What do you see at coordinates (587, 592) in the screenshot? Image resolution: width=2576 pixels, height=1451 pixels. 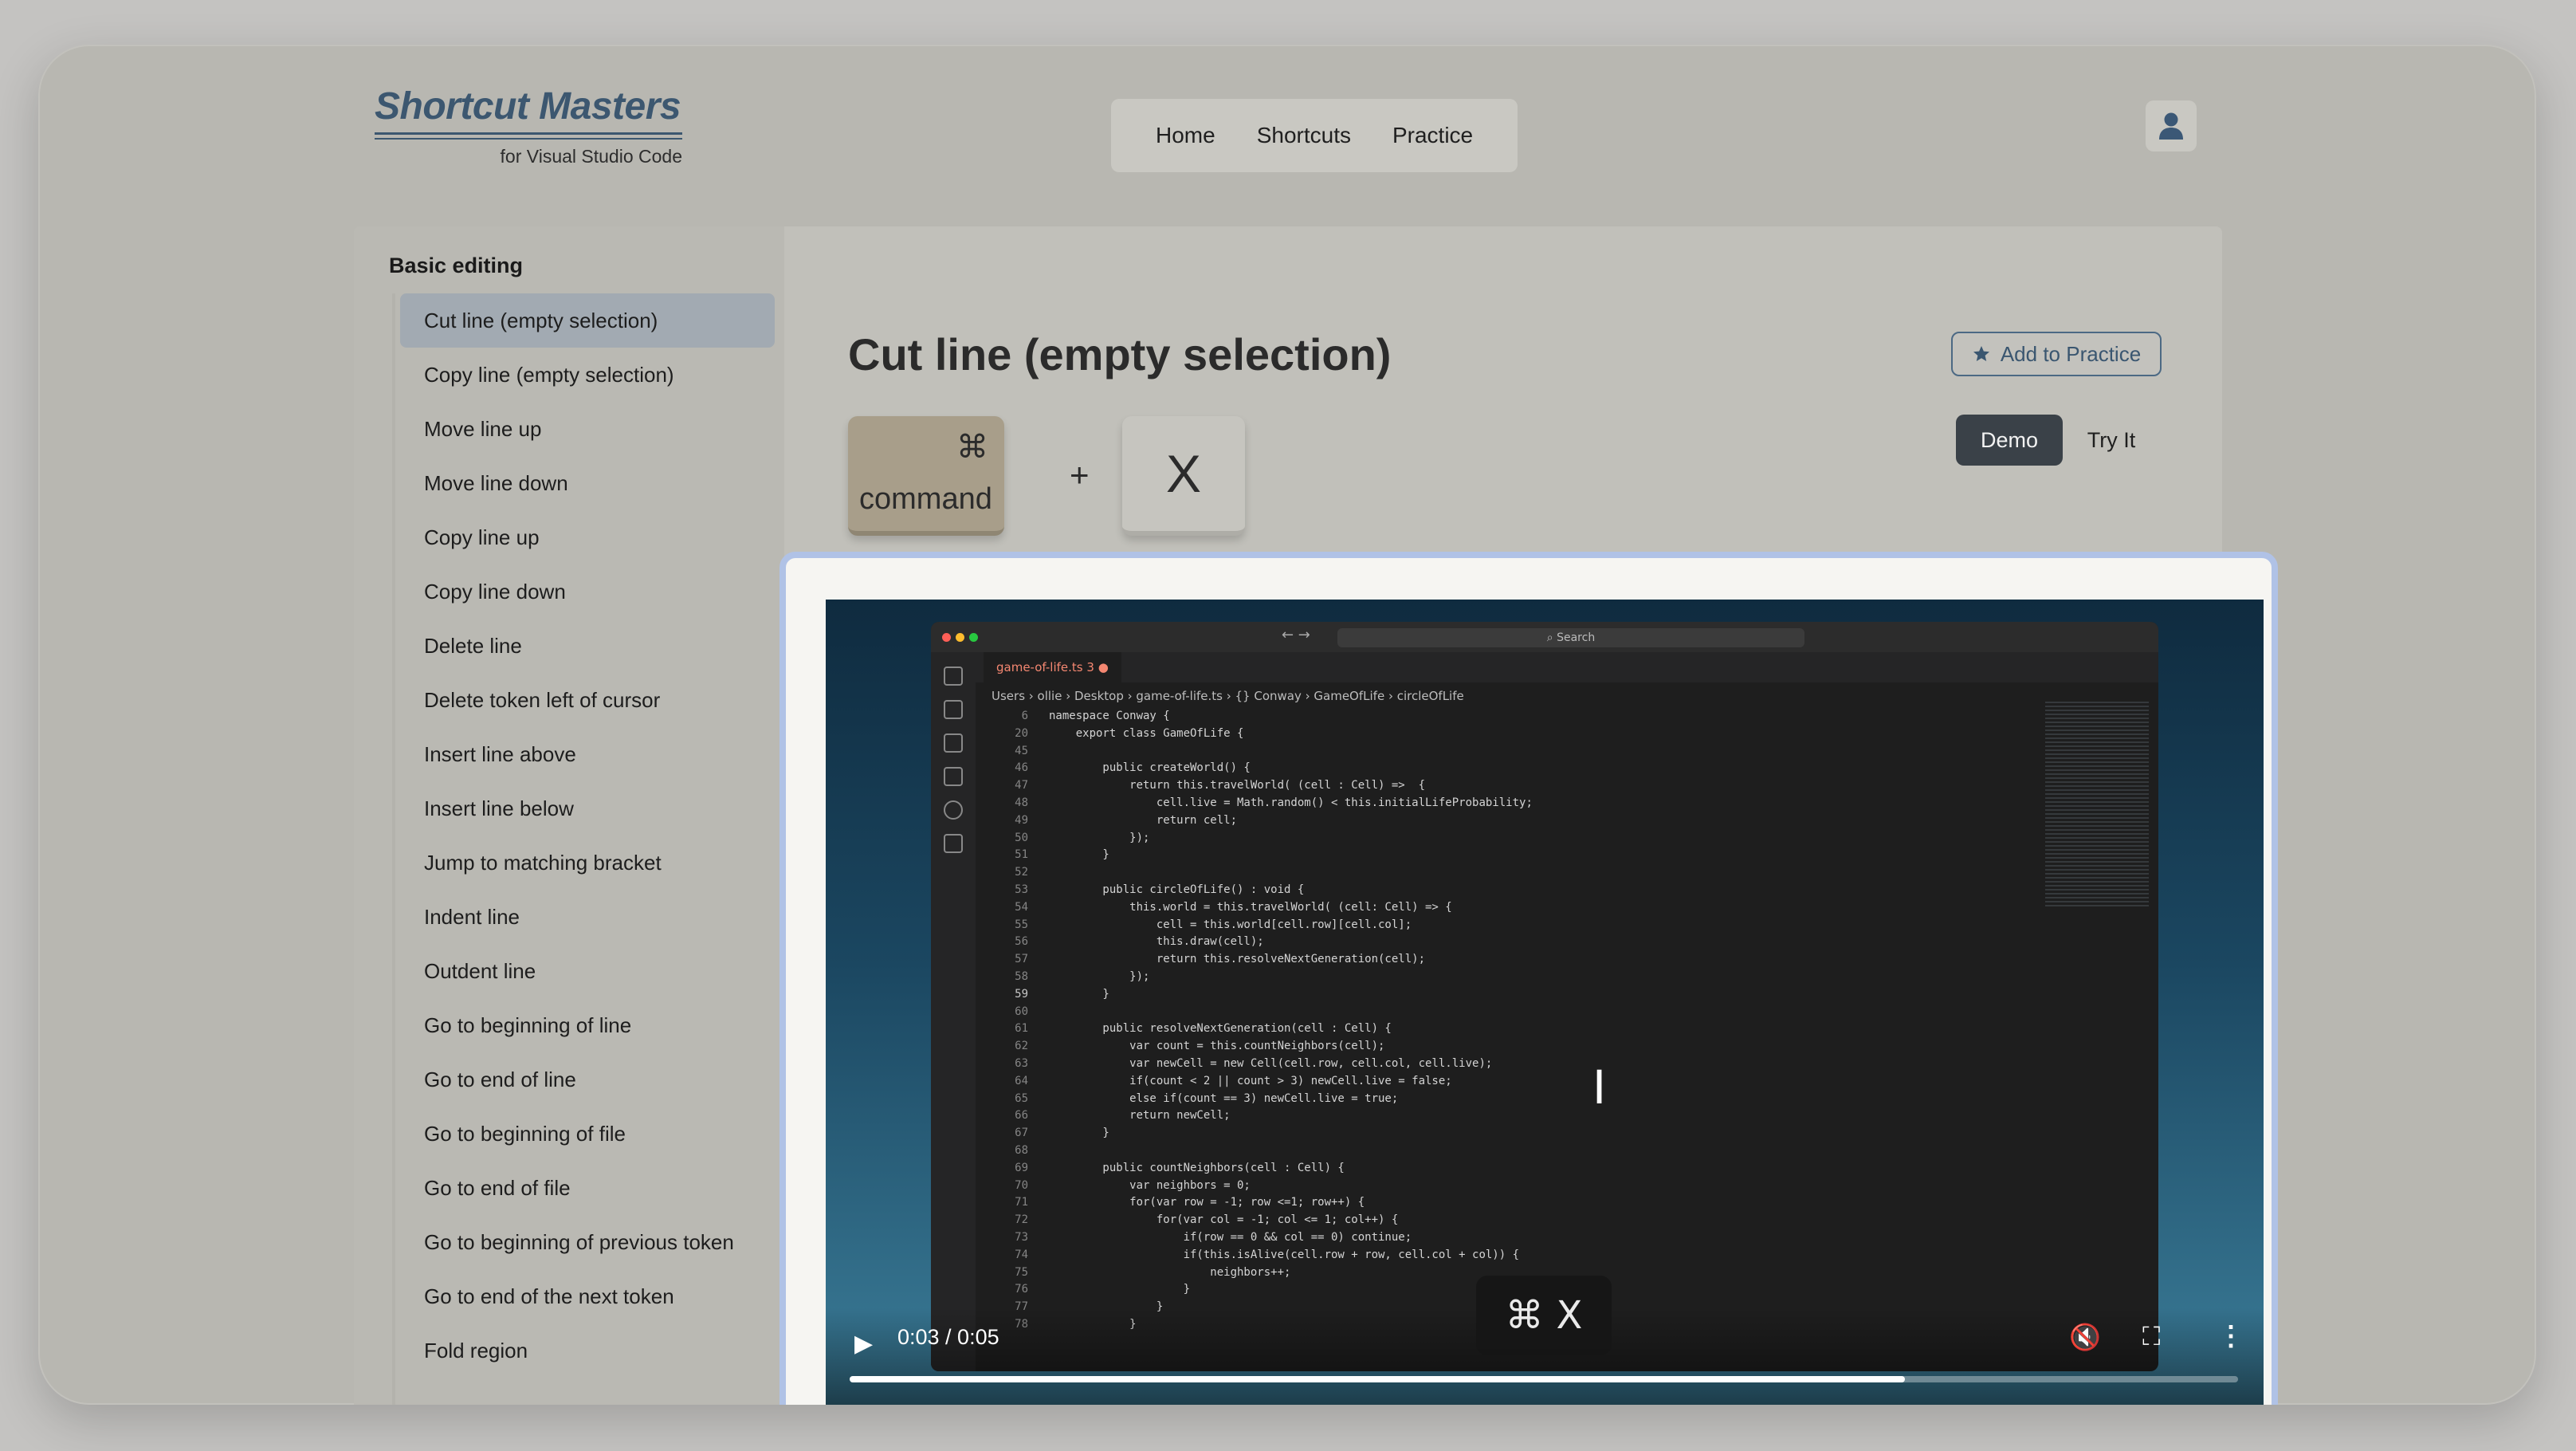 I see `sidebar-item: Copy line down` at bounding box center [587, 592].